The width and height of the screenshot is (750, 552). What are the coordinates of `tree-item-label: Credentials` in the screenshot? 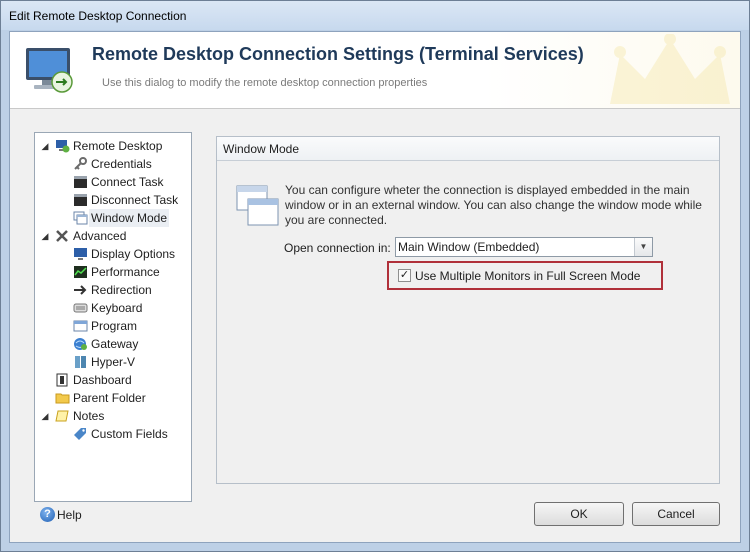 It's located at (121, 164).